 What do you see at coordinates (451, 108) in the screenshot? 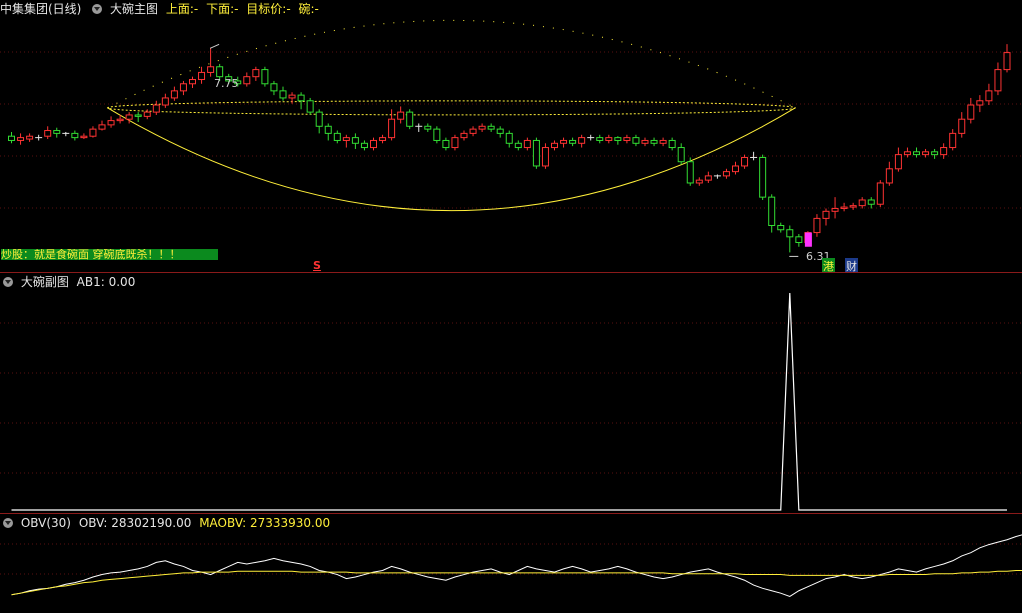
I see `bowl-rim` at bounding box center [451, 108].